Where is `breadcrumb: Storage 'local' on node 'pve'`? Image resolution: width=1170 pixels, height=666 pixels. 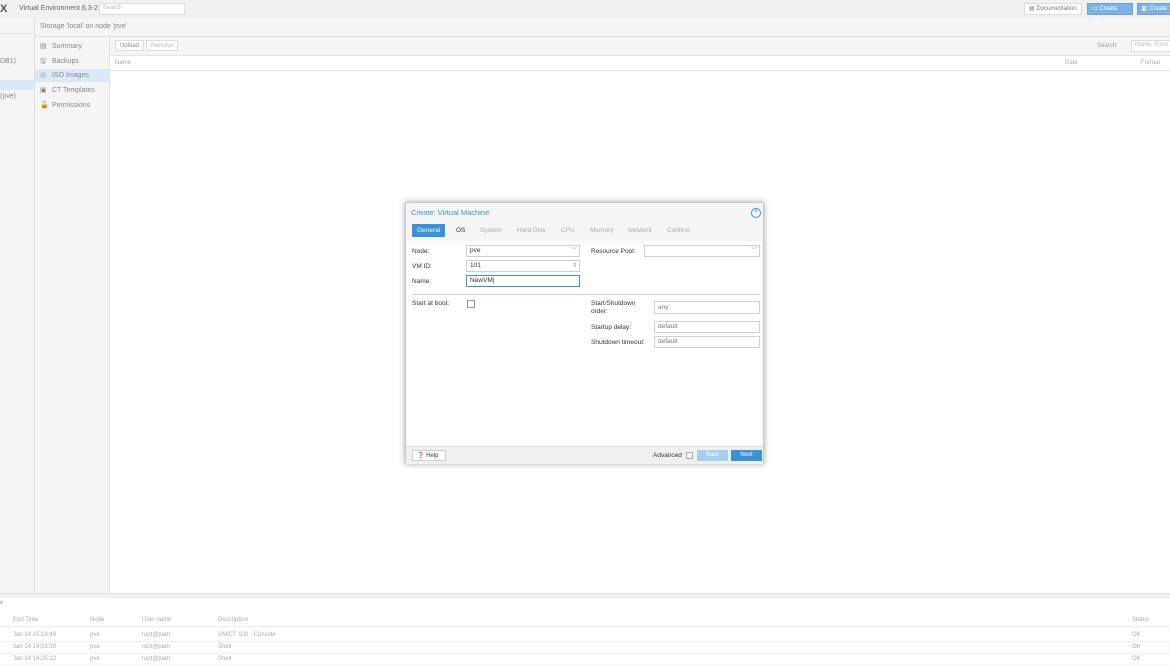 breadcrumb: Storage 'local' on node 'pve' is located at coordinates (602, 28).